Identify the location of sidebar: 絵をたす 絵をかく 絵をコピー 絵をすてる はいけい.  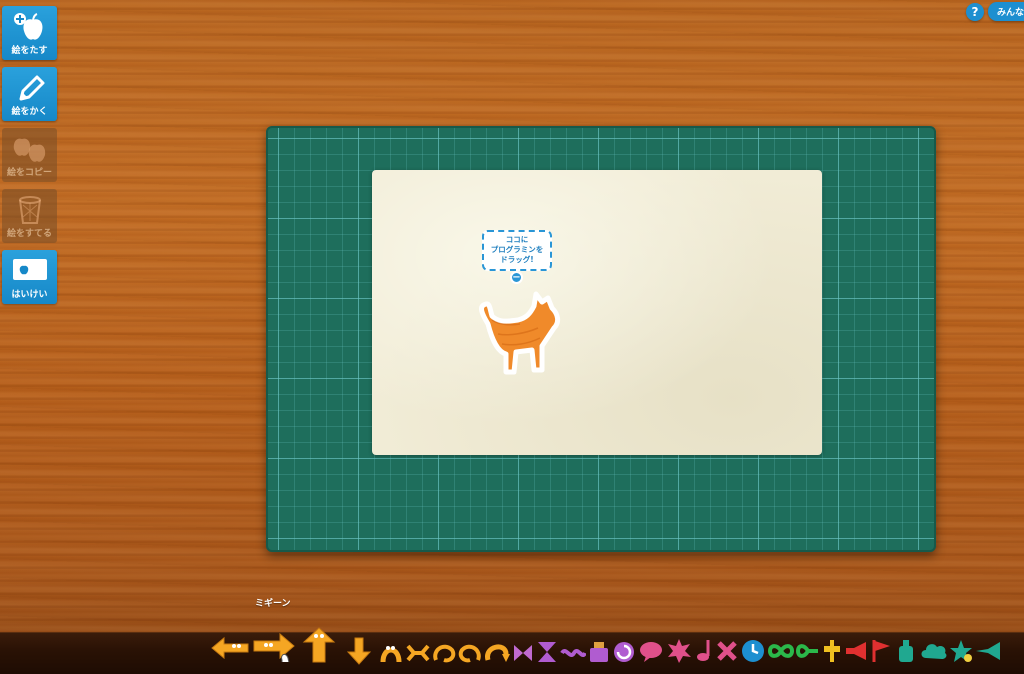
(30, 158).